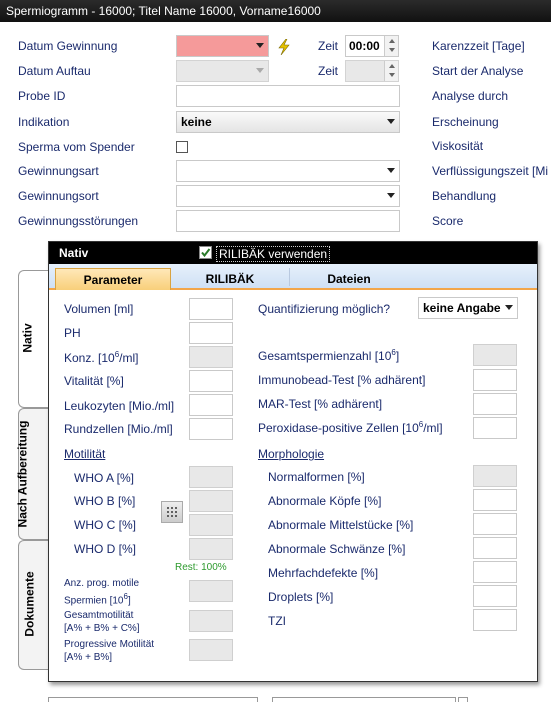 The height and width of the screenshot is (702, 551). I want to click on calculator-icon, so click(172, 512).